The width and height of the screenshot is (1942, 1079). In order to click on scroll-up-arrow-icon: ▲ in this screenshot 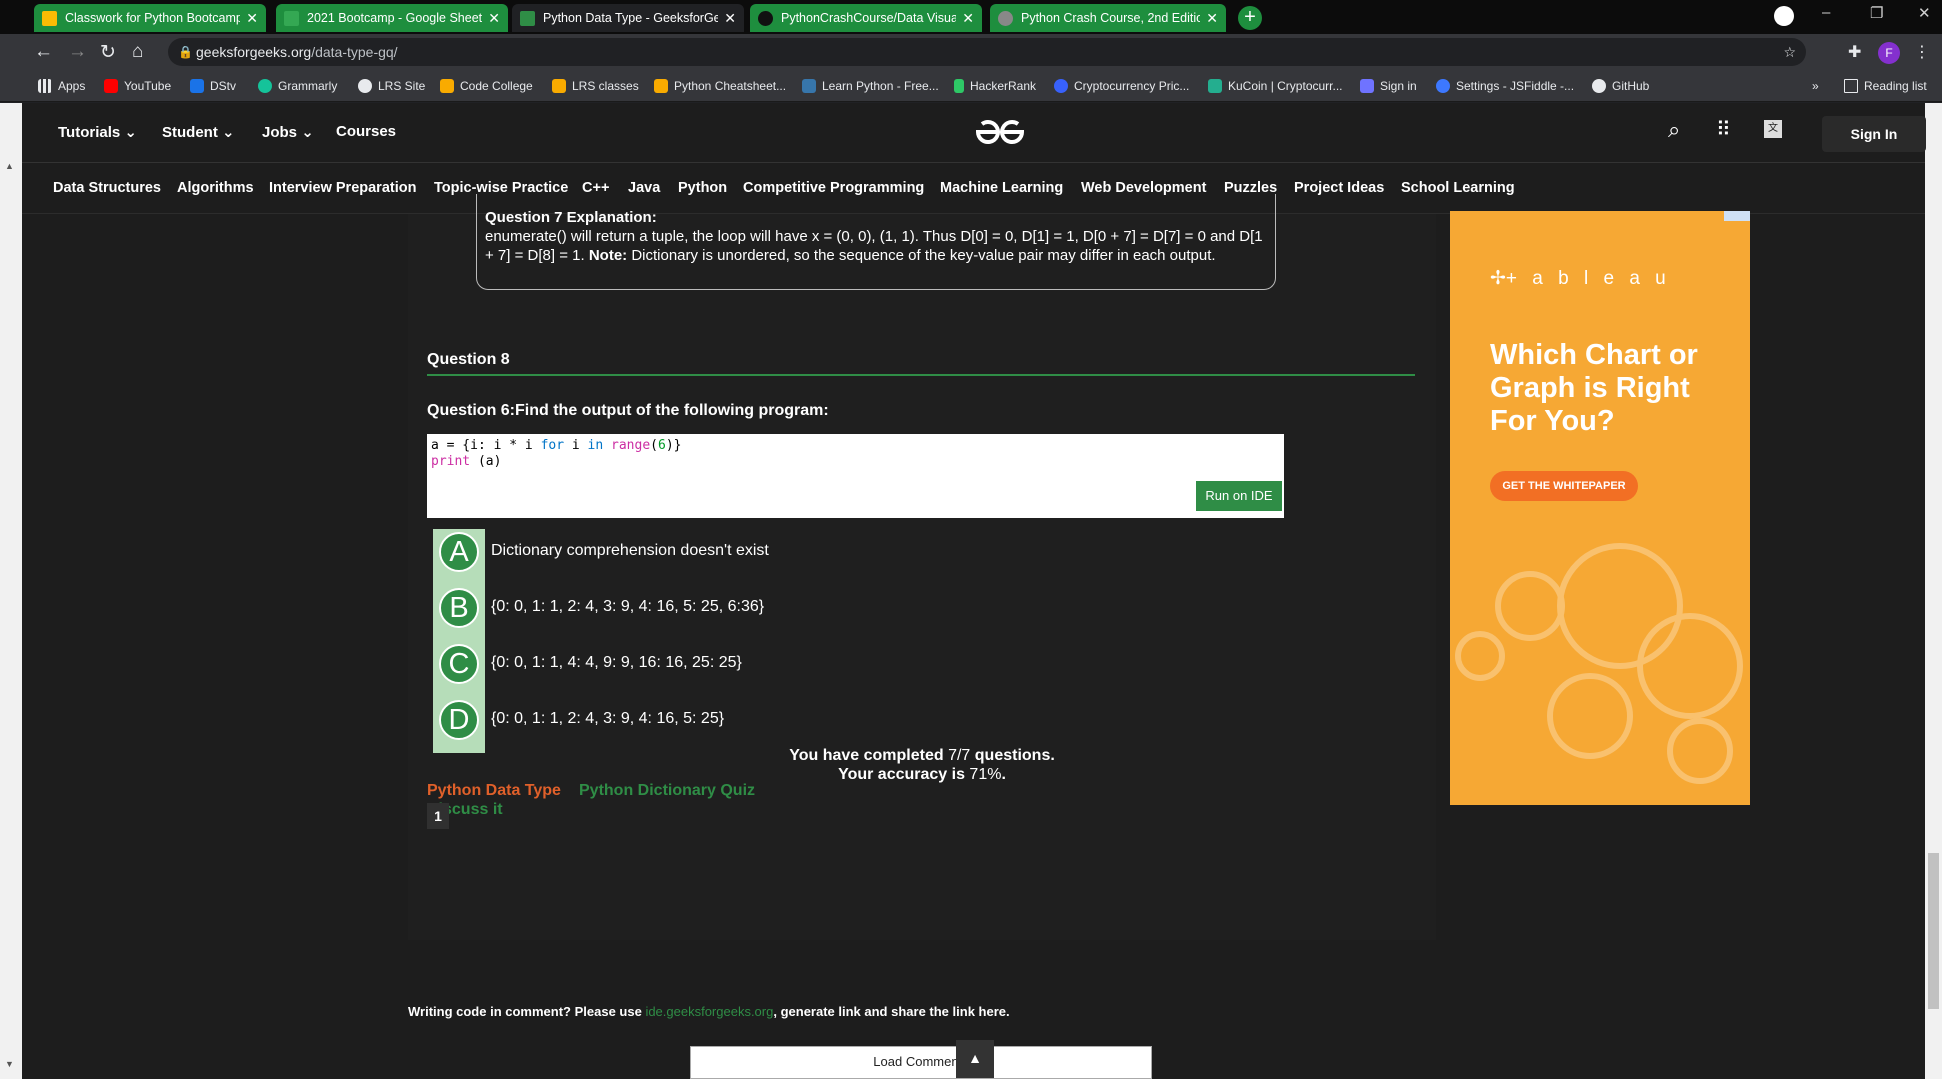, I will do `click(9, 166)`.